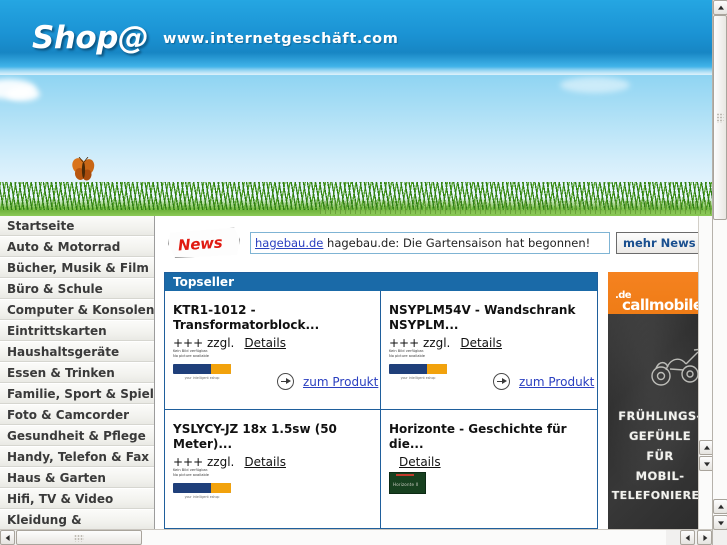 Image resolution: width=727 pixels, height=545 pixels. I want to click on vscroll-down-button-a, so click(720, 506).